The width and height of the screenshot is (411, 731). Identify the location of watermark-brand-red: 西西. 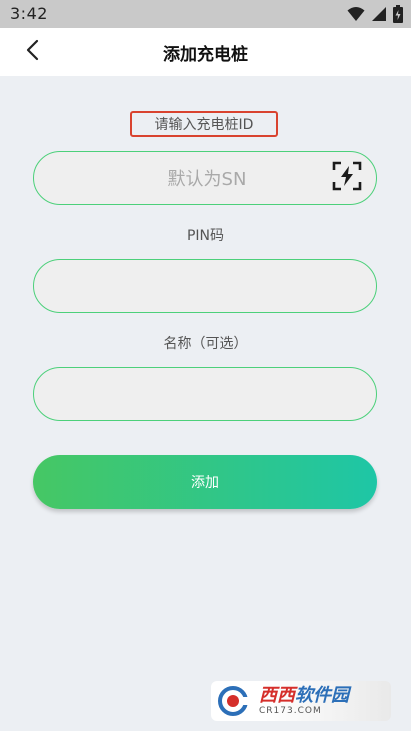
(277, 695).